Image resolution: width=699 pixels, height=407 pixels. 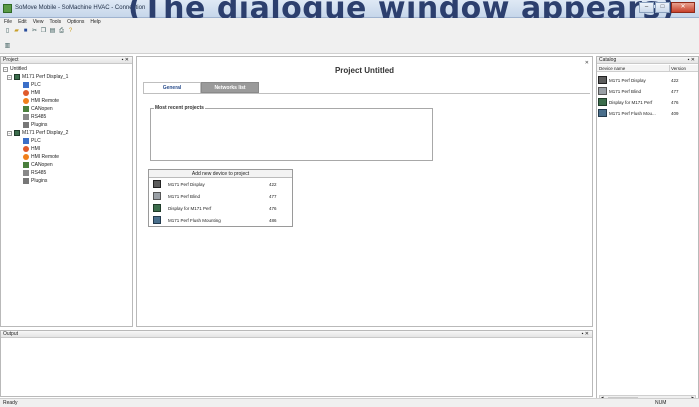 What do you see at coordinates (16, 31) in the screenshot?
I see `open-icon: ▰` at bounding box center [16, 31].